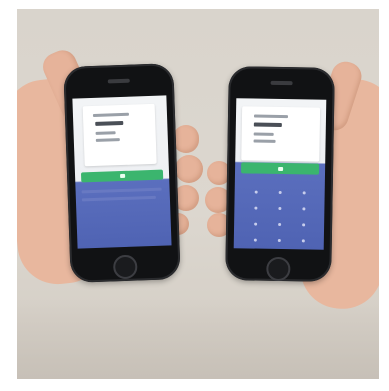  What do you see at coordinates (281, 134) in the screenshot?
I see `right-phone-card` at bounding box center [281, 134].